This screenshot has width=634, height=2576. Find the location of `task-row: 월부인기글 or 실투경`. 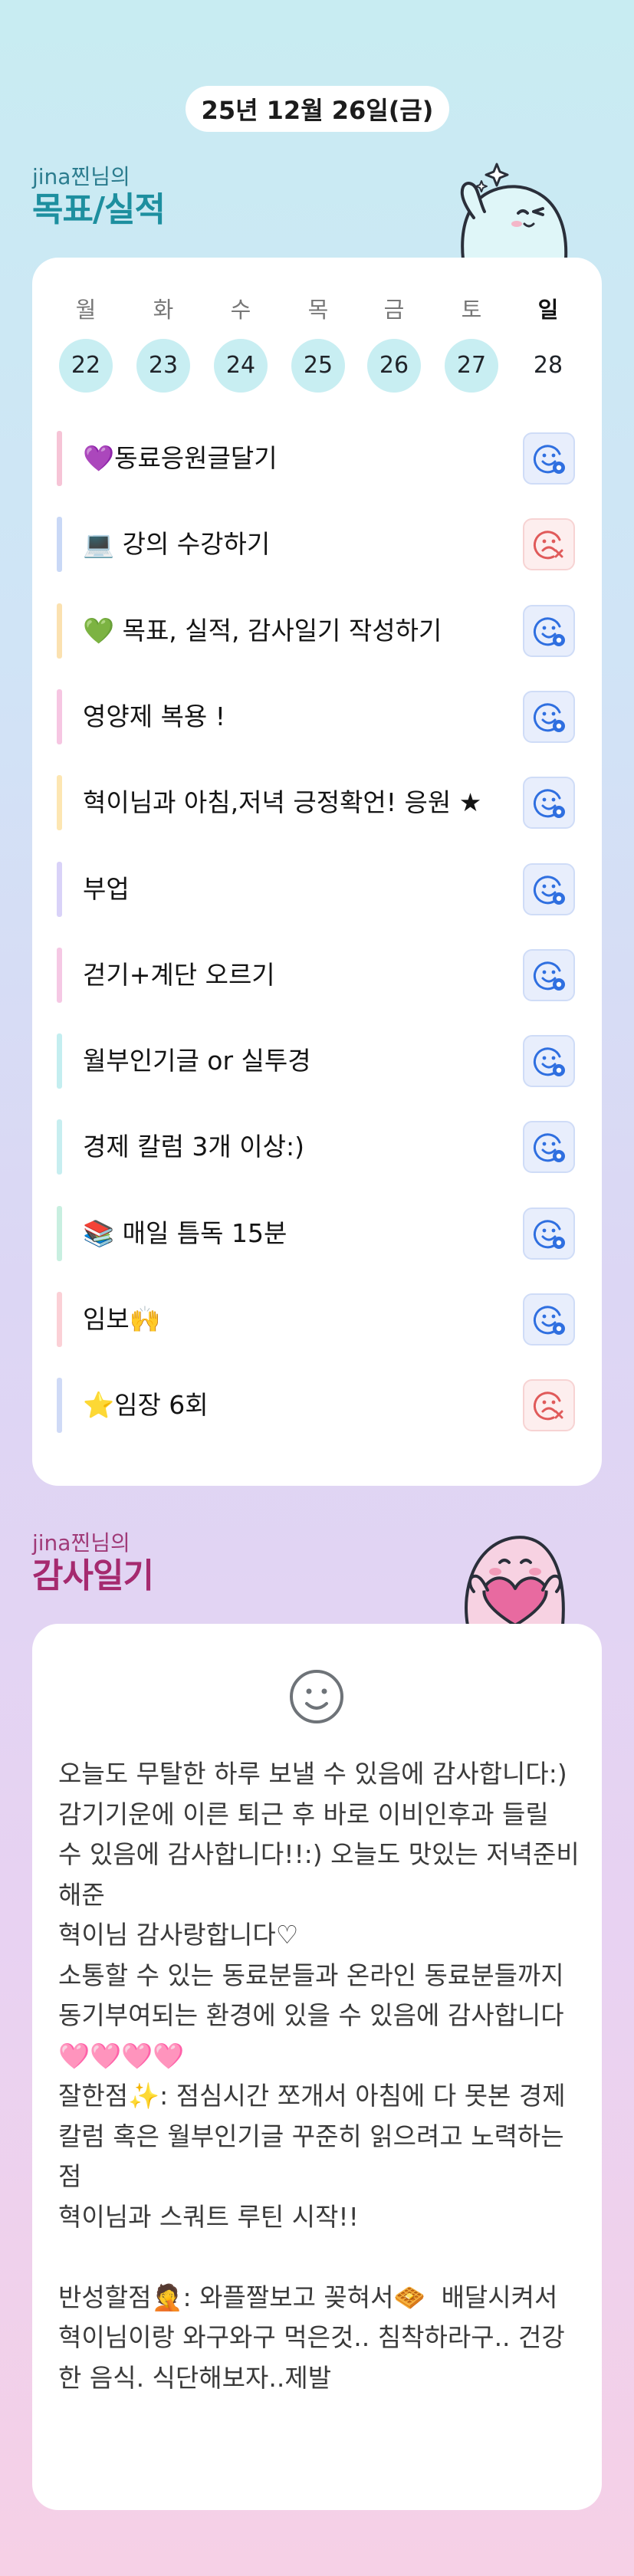

task-row: 월부인기글 or 실투경 is located at coordinates (316, 1061).